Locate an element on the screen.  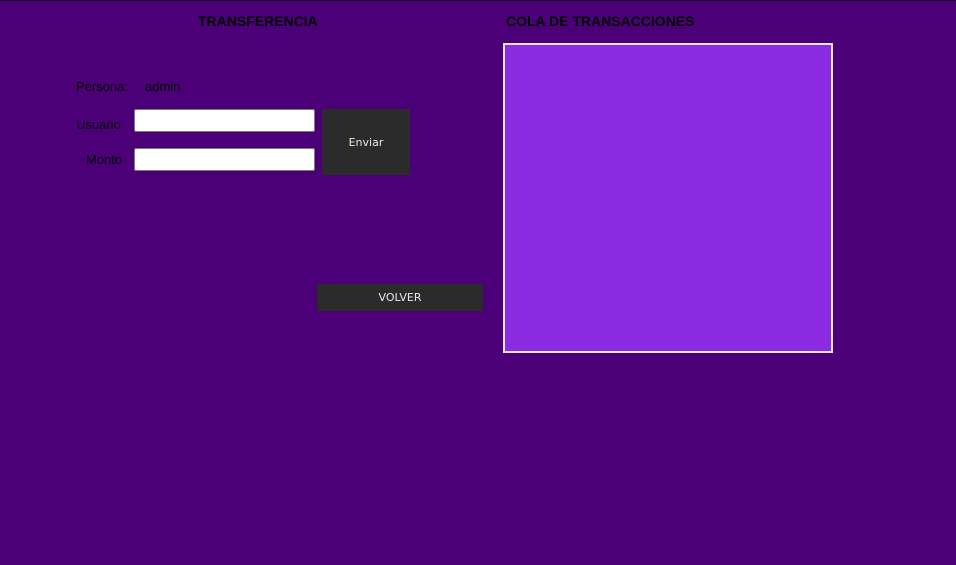
transfer-title: TRANSFERENCIA is located at coordinates (258, 21).